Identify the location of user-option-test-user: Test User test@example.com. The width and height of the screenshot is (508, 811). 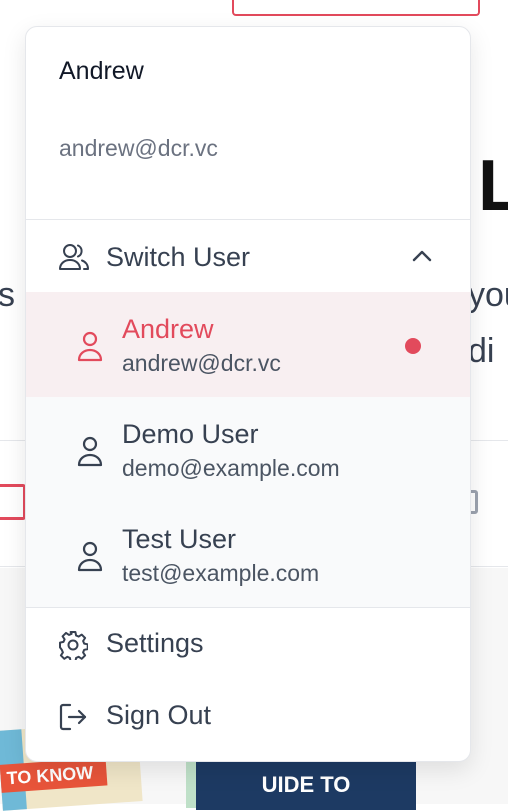
(248, 554).